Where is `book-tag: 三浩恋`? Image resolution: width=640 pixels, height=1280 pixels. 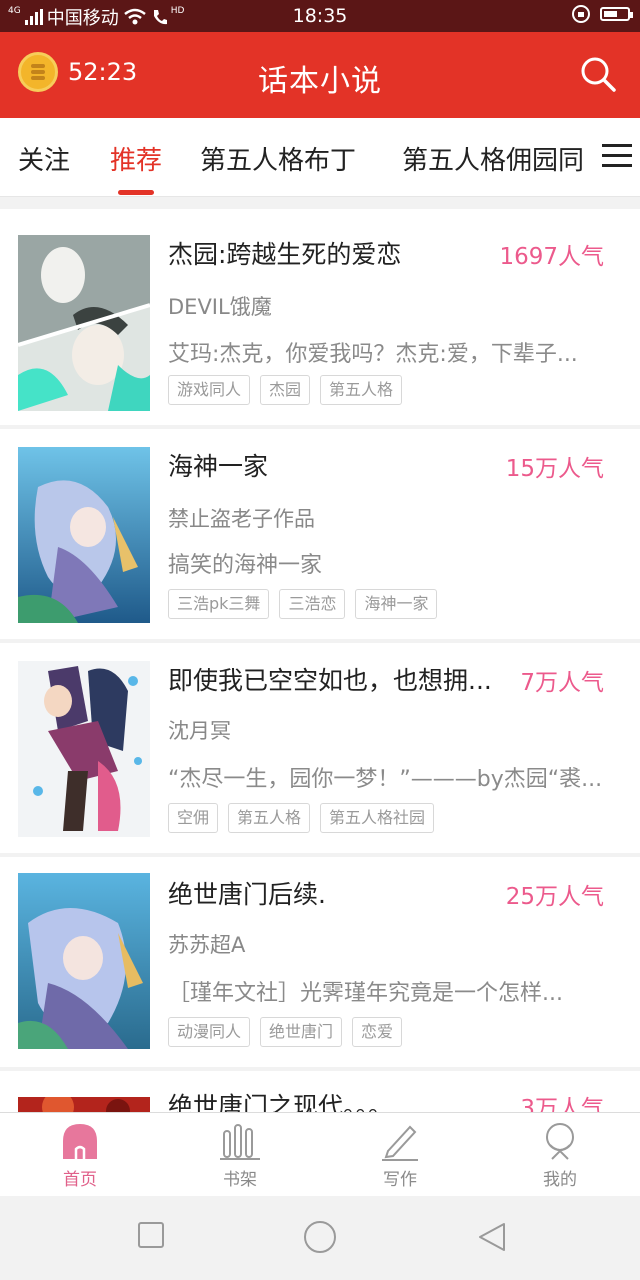 book-tag: 三浩恋 is located at coordinates (312, 604).